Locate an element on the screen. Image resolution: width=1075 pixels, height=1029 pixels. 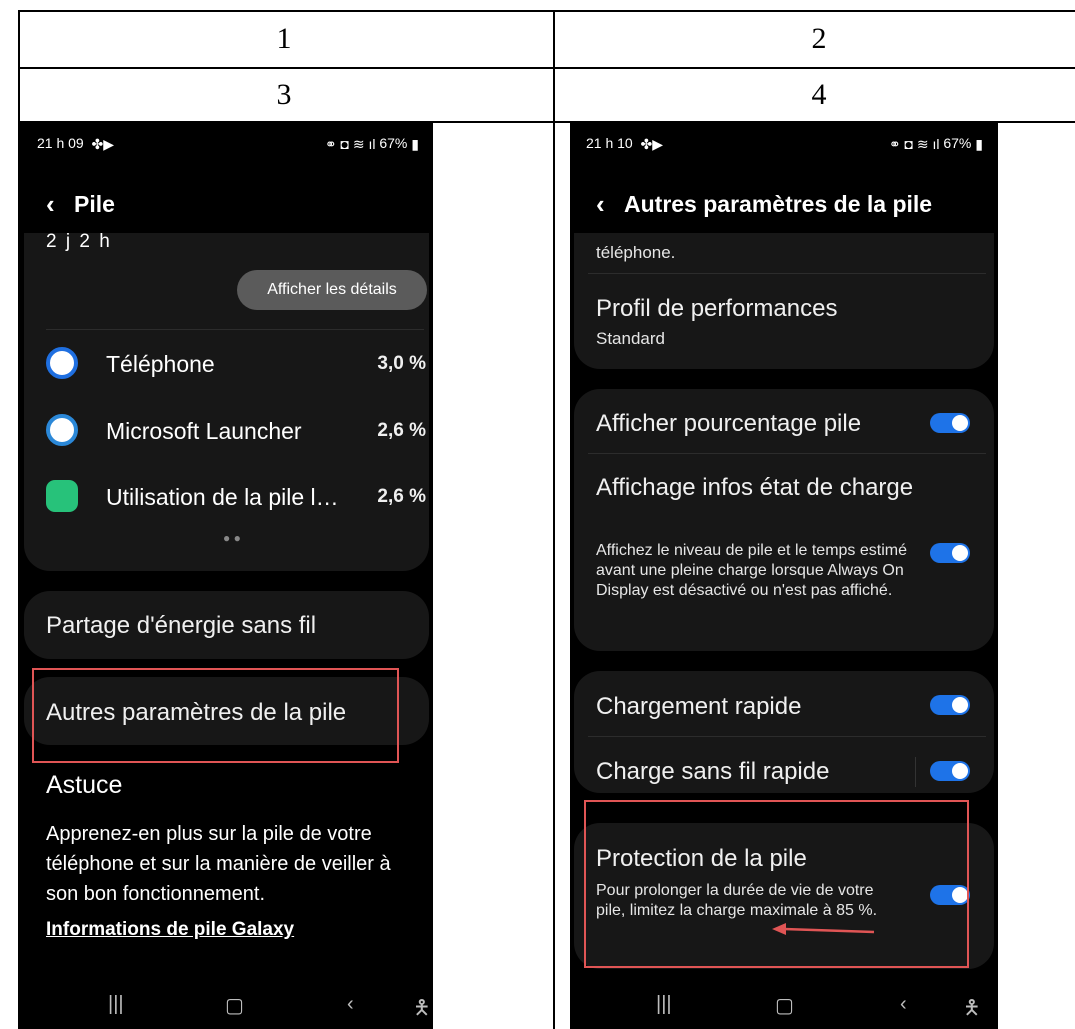
partial-text: téléphone. is located at coordinates (636, 252).